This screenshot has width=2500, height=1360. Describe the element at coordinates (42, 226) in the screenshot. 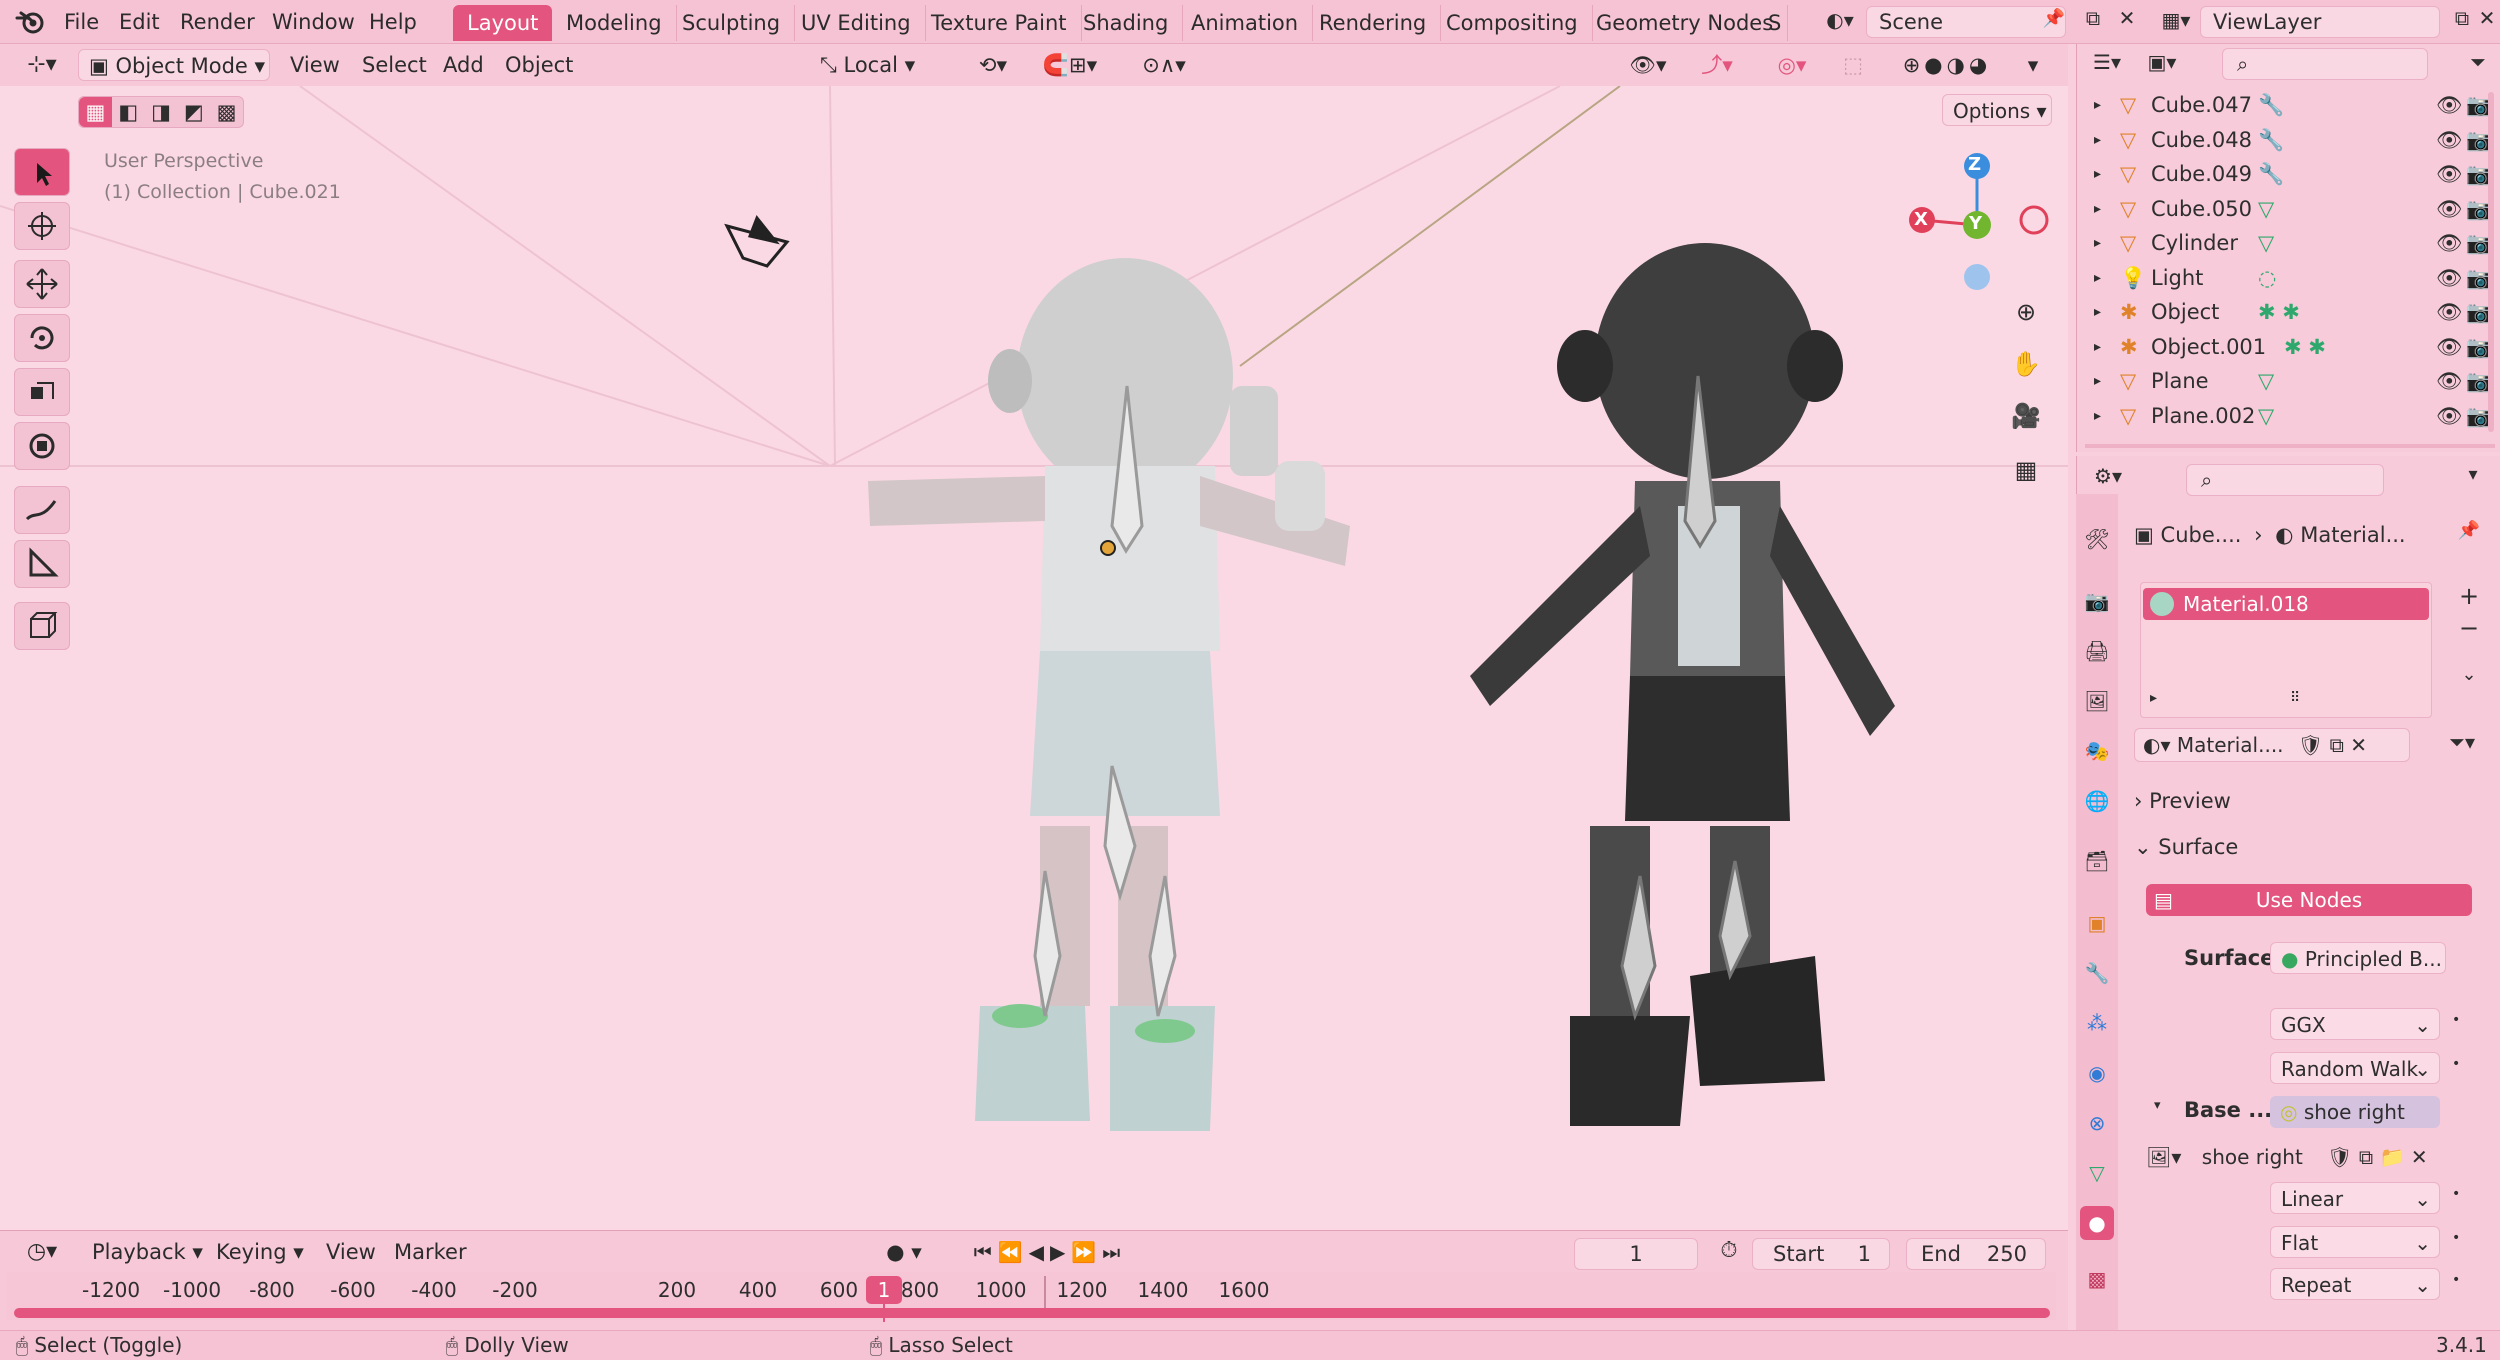

I see `cursor-tool-icon` at that location.